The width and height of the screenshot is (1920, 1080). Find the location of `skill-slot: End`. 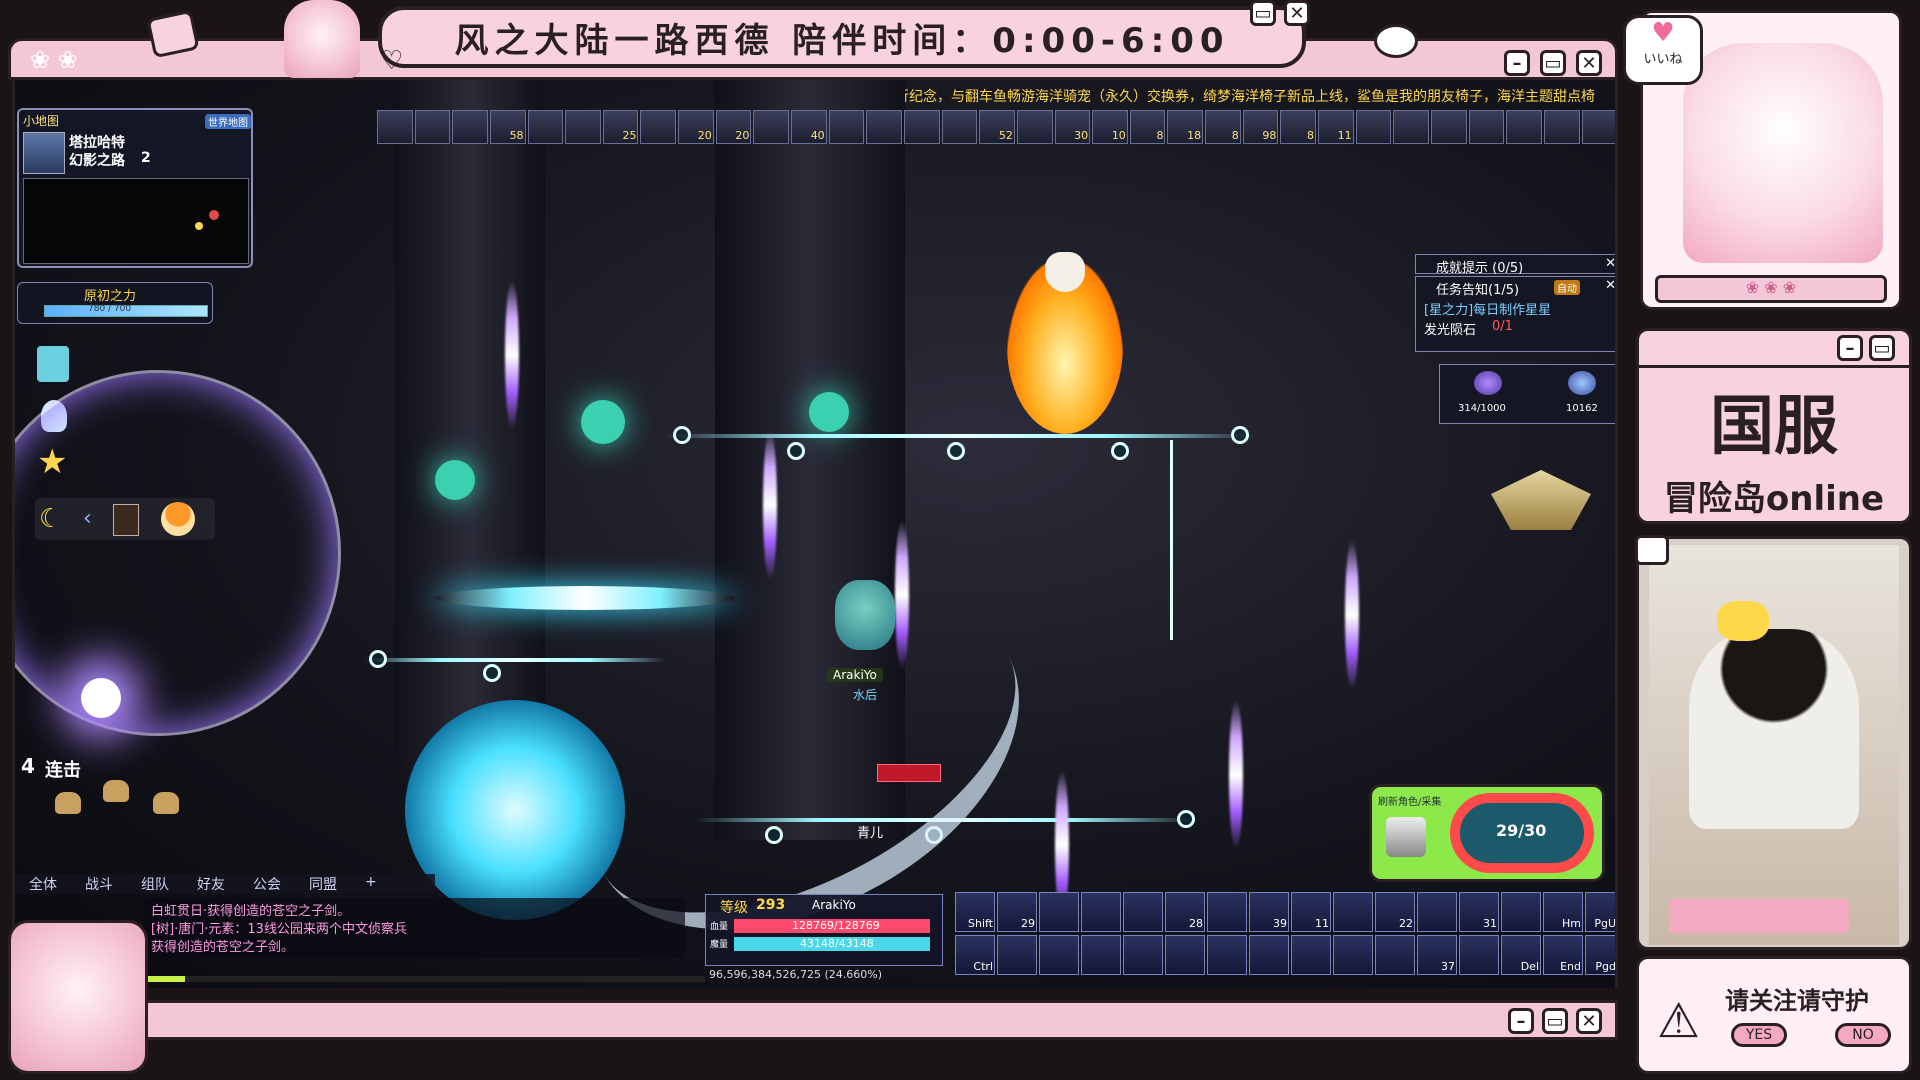

skill-slot: End is located at coordinates (1563, 955).